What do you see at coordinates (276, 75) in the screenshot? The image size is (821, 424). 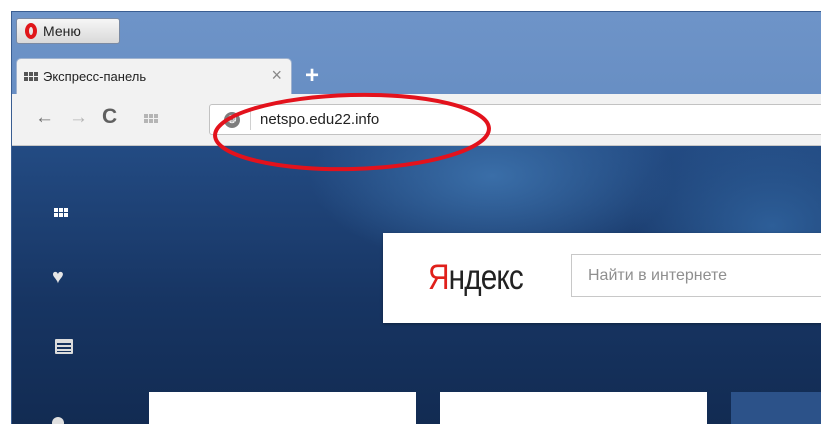 I see `tab-close-icon: ×` at bounding box center [276, 75].